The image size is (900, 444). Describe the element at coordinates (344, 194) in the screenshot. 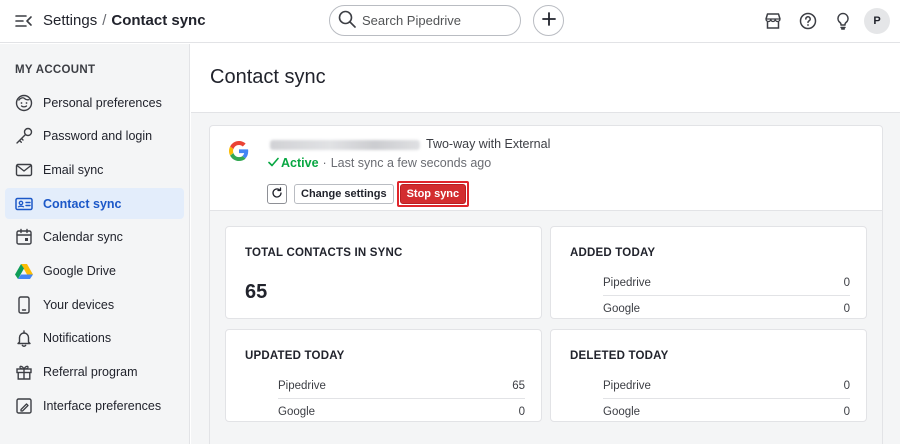

I see `change-settings-button: Change settings` at that location.